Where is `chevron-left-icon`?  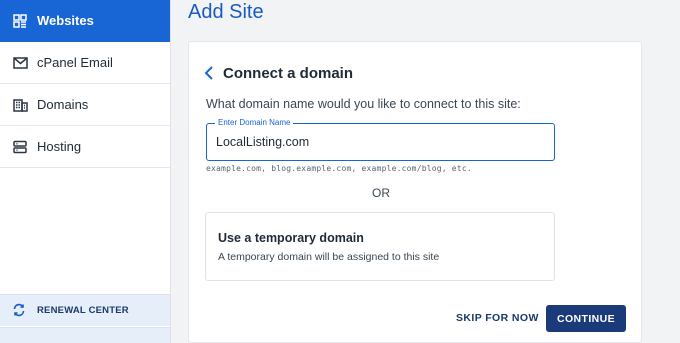 chevron-left-icon is located at coordinates (209, 73).